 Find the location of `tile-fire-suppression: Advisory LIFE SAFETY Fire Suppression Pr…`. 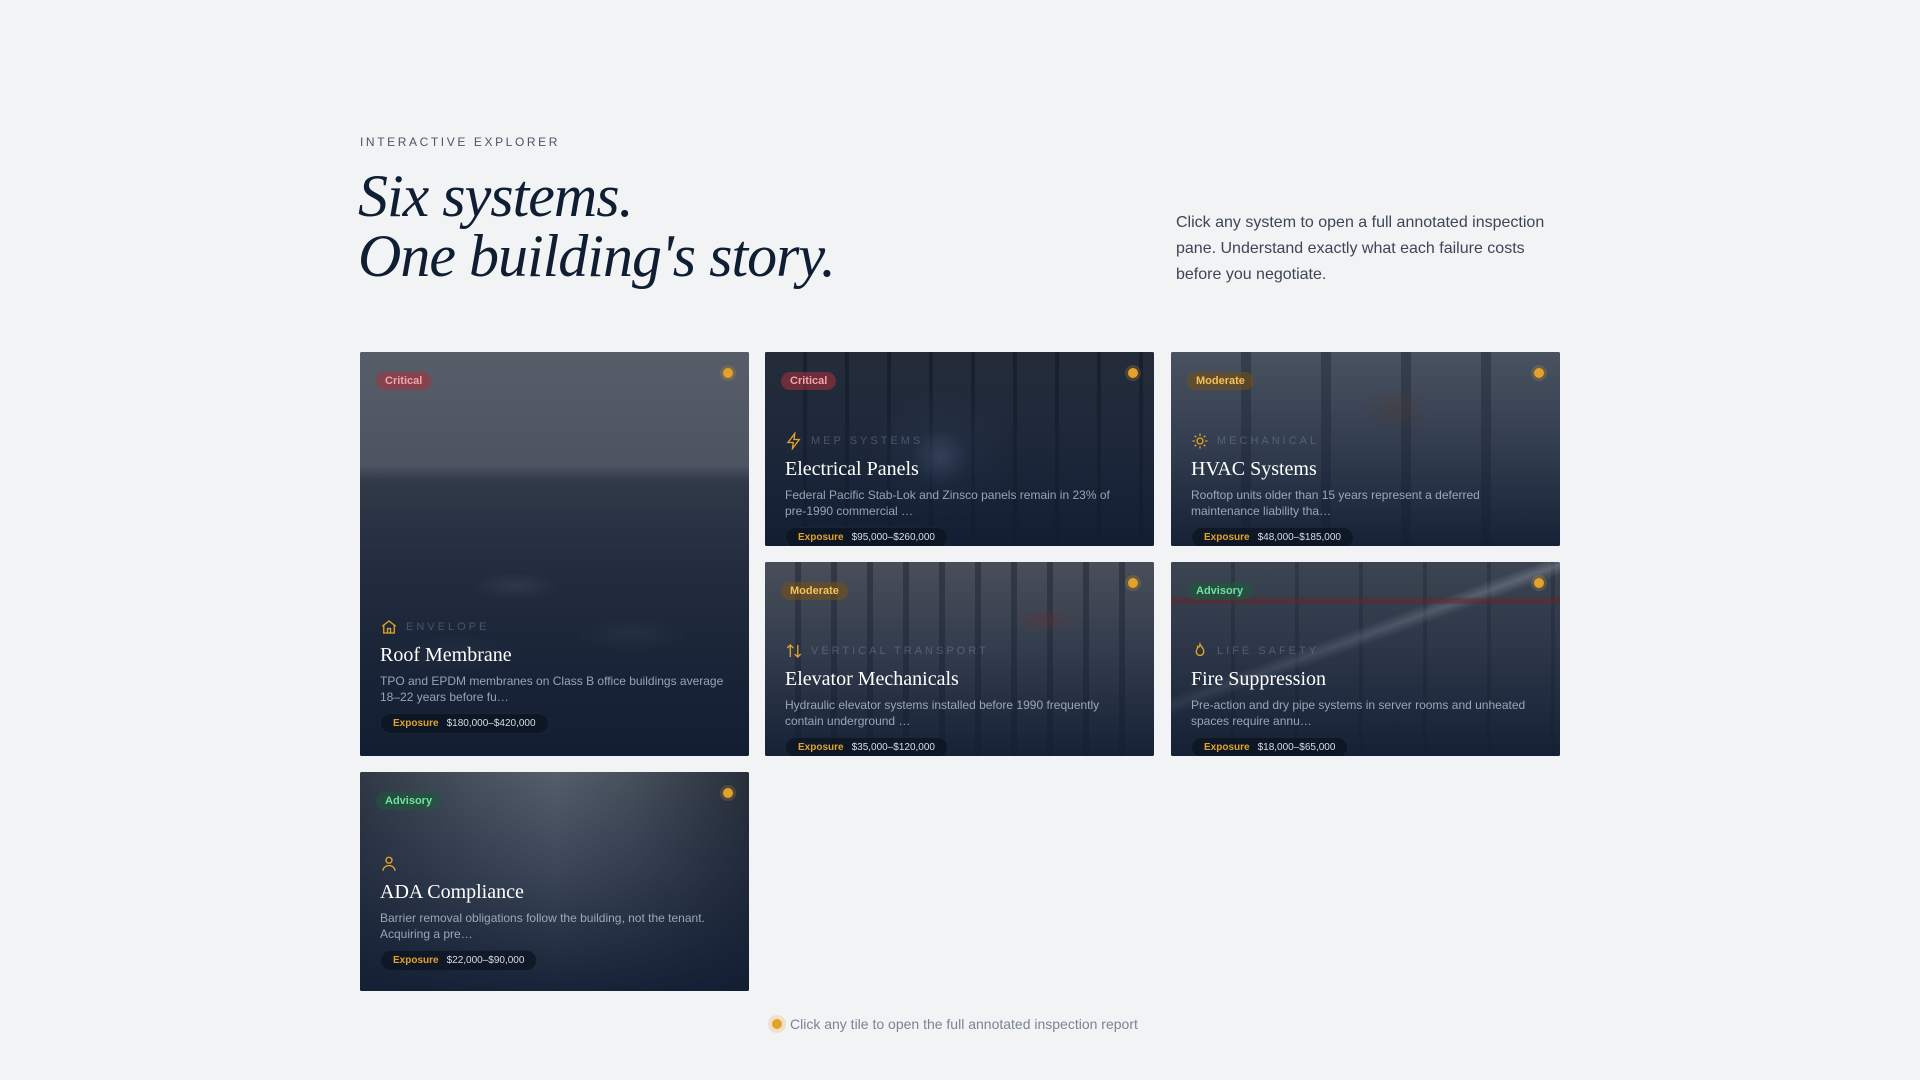

tile-fire-suppression: Advisory LIFE SAFETY Fire Suppression Pr… is located at coordinates (1365, 659).